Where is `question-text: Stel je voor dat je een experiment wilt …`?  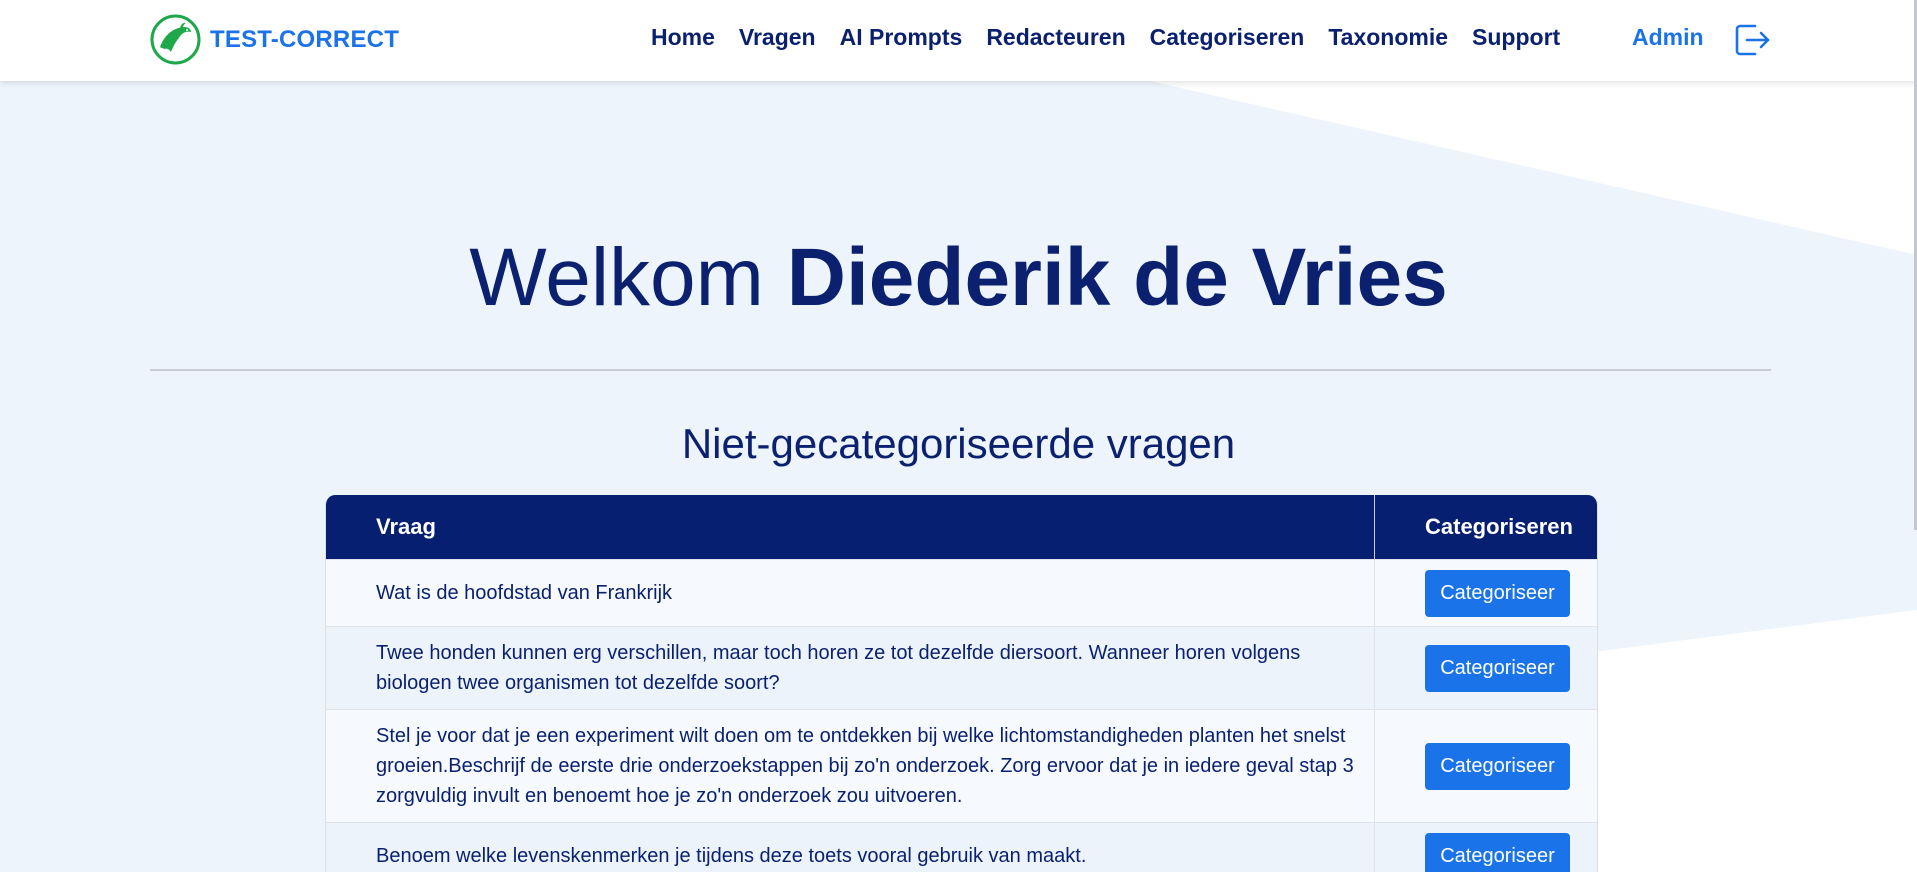 question-text: Stel je voor dat je een experiment wilt … is located at coordinates (850, 766).